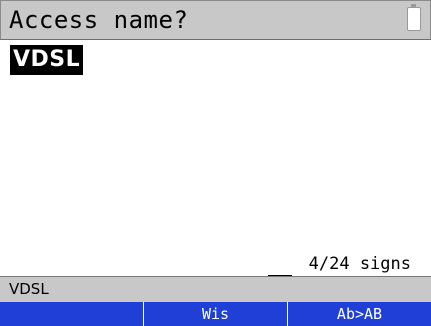  What do you see at coordinates (414, 17) in the screenshot?
I see `battery-icon` at bounding box center [414, 17].